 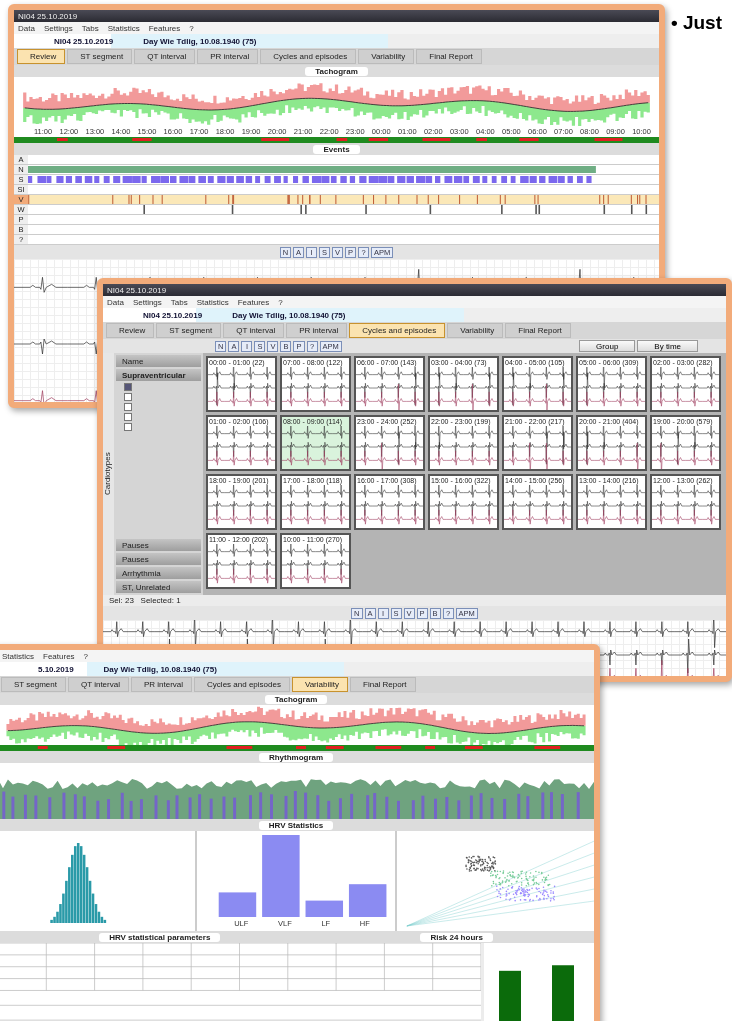 What do you see at coordinates (108, 474) in the screenshot?
I see `side-panel-label: Cardiotypes` at bounding box center [108, 474].